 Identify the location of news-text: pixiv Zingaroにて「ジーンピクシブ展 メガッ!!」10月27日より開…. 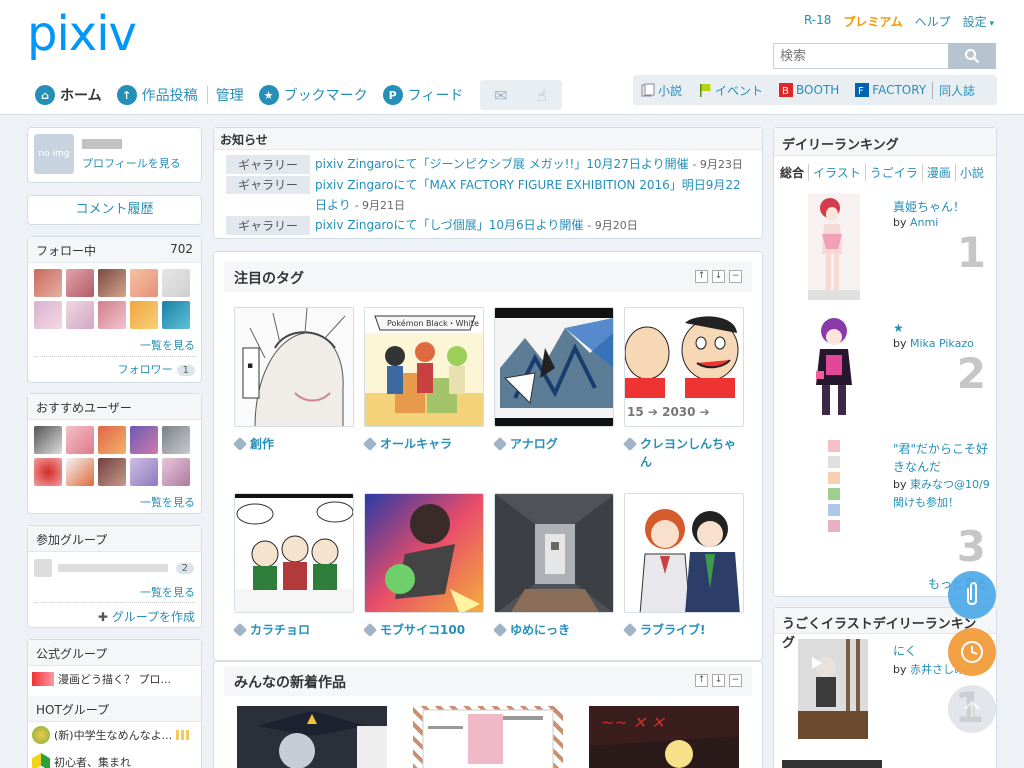
(502, 164).